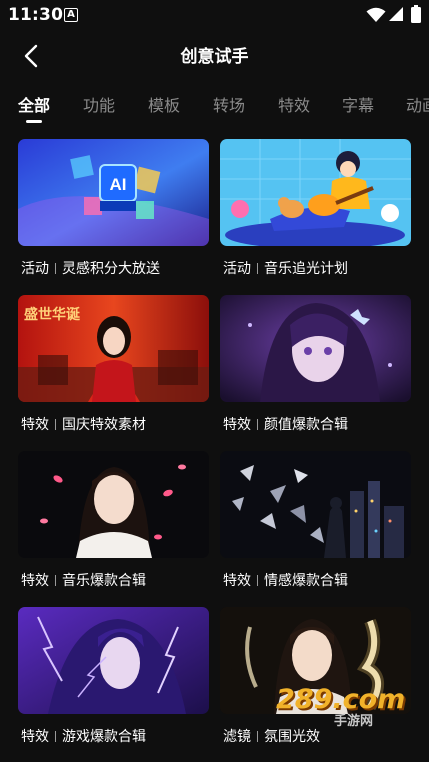  I want to click on thumbnail-portrait-petals, so click(113, 504).